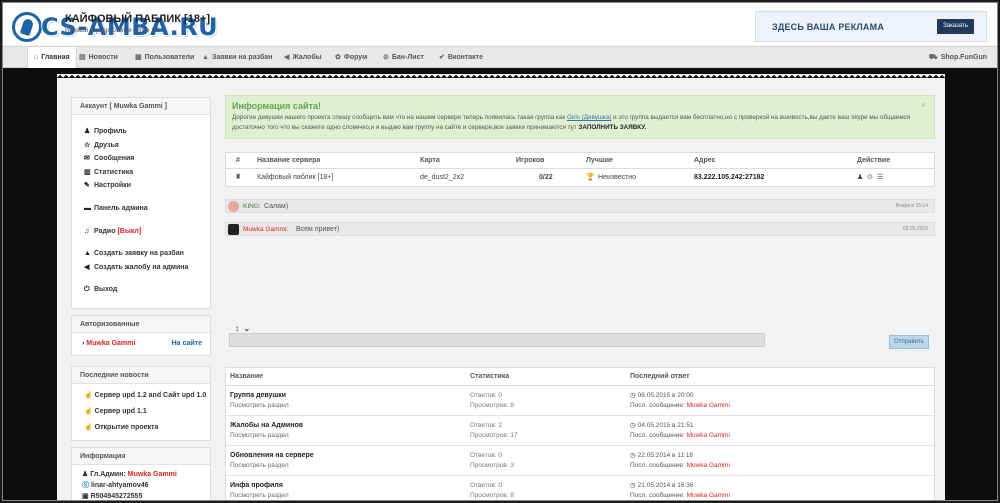 The image size is (1000, 503). Describe the element at coordinates (923, 105) in the screenshot. I see `close-icon: ×` at that location.